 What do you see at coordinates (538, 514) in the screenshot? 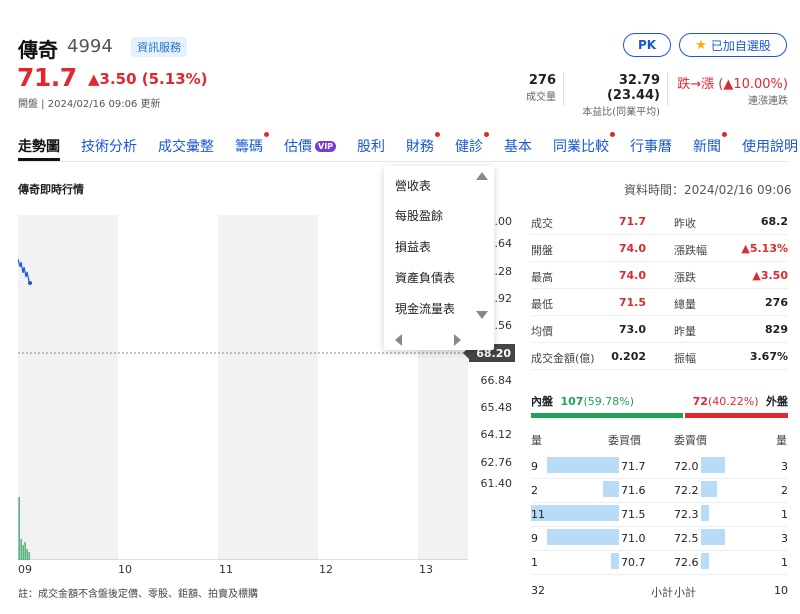
I see `bid-qty: 11` at bounding box center [538, 514].